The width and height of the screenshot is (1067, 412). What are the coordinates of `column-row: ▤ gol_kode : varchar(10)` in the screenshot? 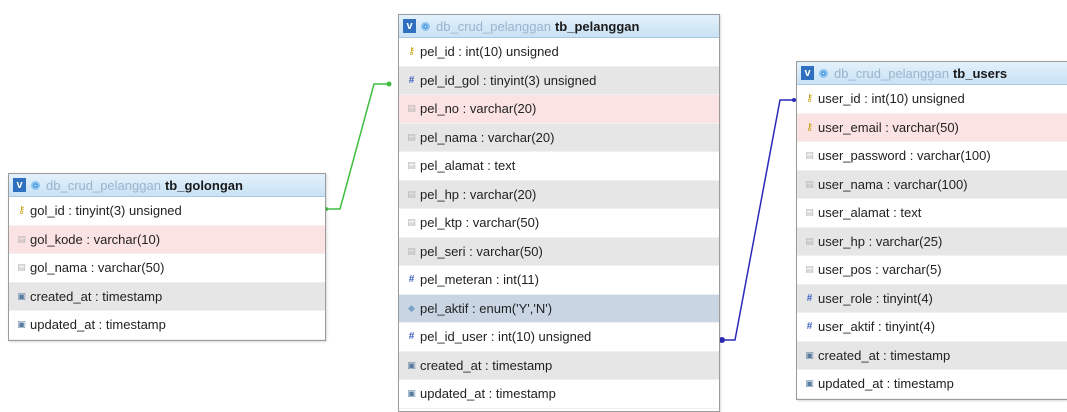 It's located at (167, 239).